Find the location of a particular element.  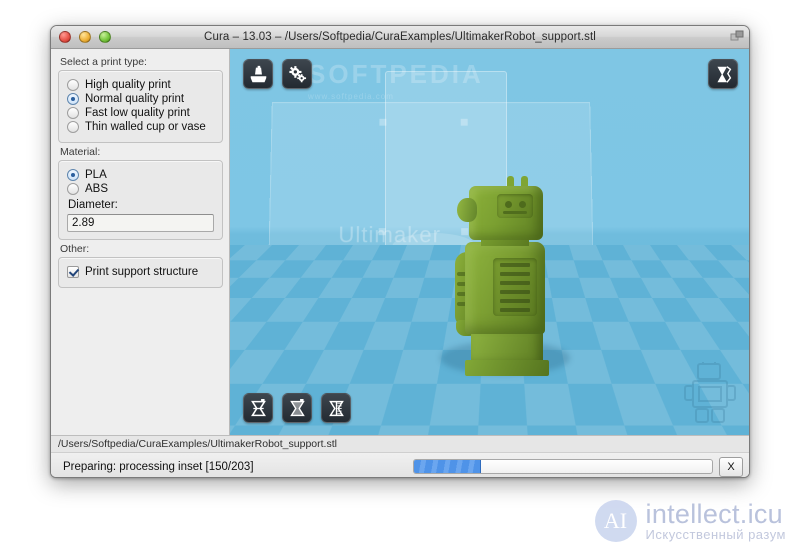

other-label: Other: is located at coordinates (75, 249).